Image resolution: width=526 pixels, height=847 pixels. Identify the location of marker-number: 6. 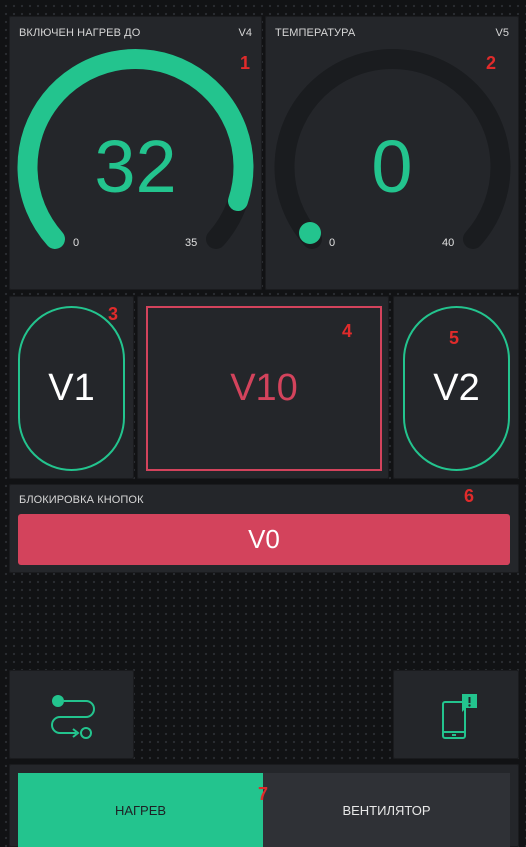
(469, 496).